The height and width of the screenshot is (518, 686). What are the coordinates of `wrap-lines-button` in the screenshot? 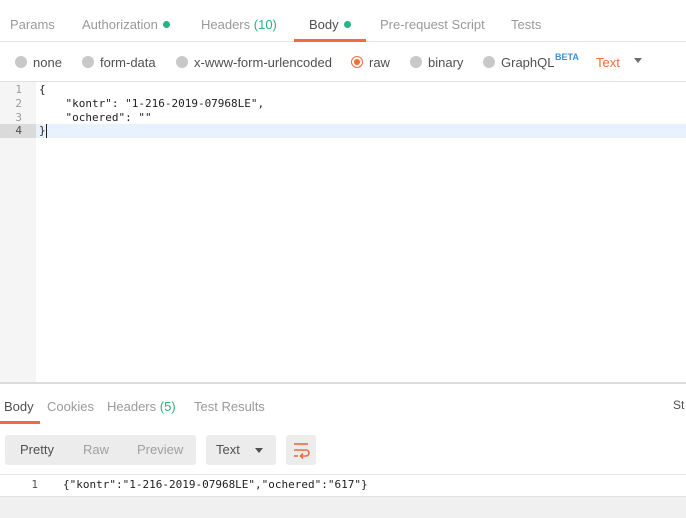 It's located at (301, 450).